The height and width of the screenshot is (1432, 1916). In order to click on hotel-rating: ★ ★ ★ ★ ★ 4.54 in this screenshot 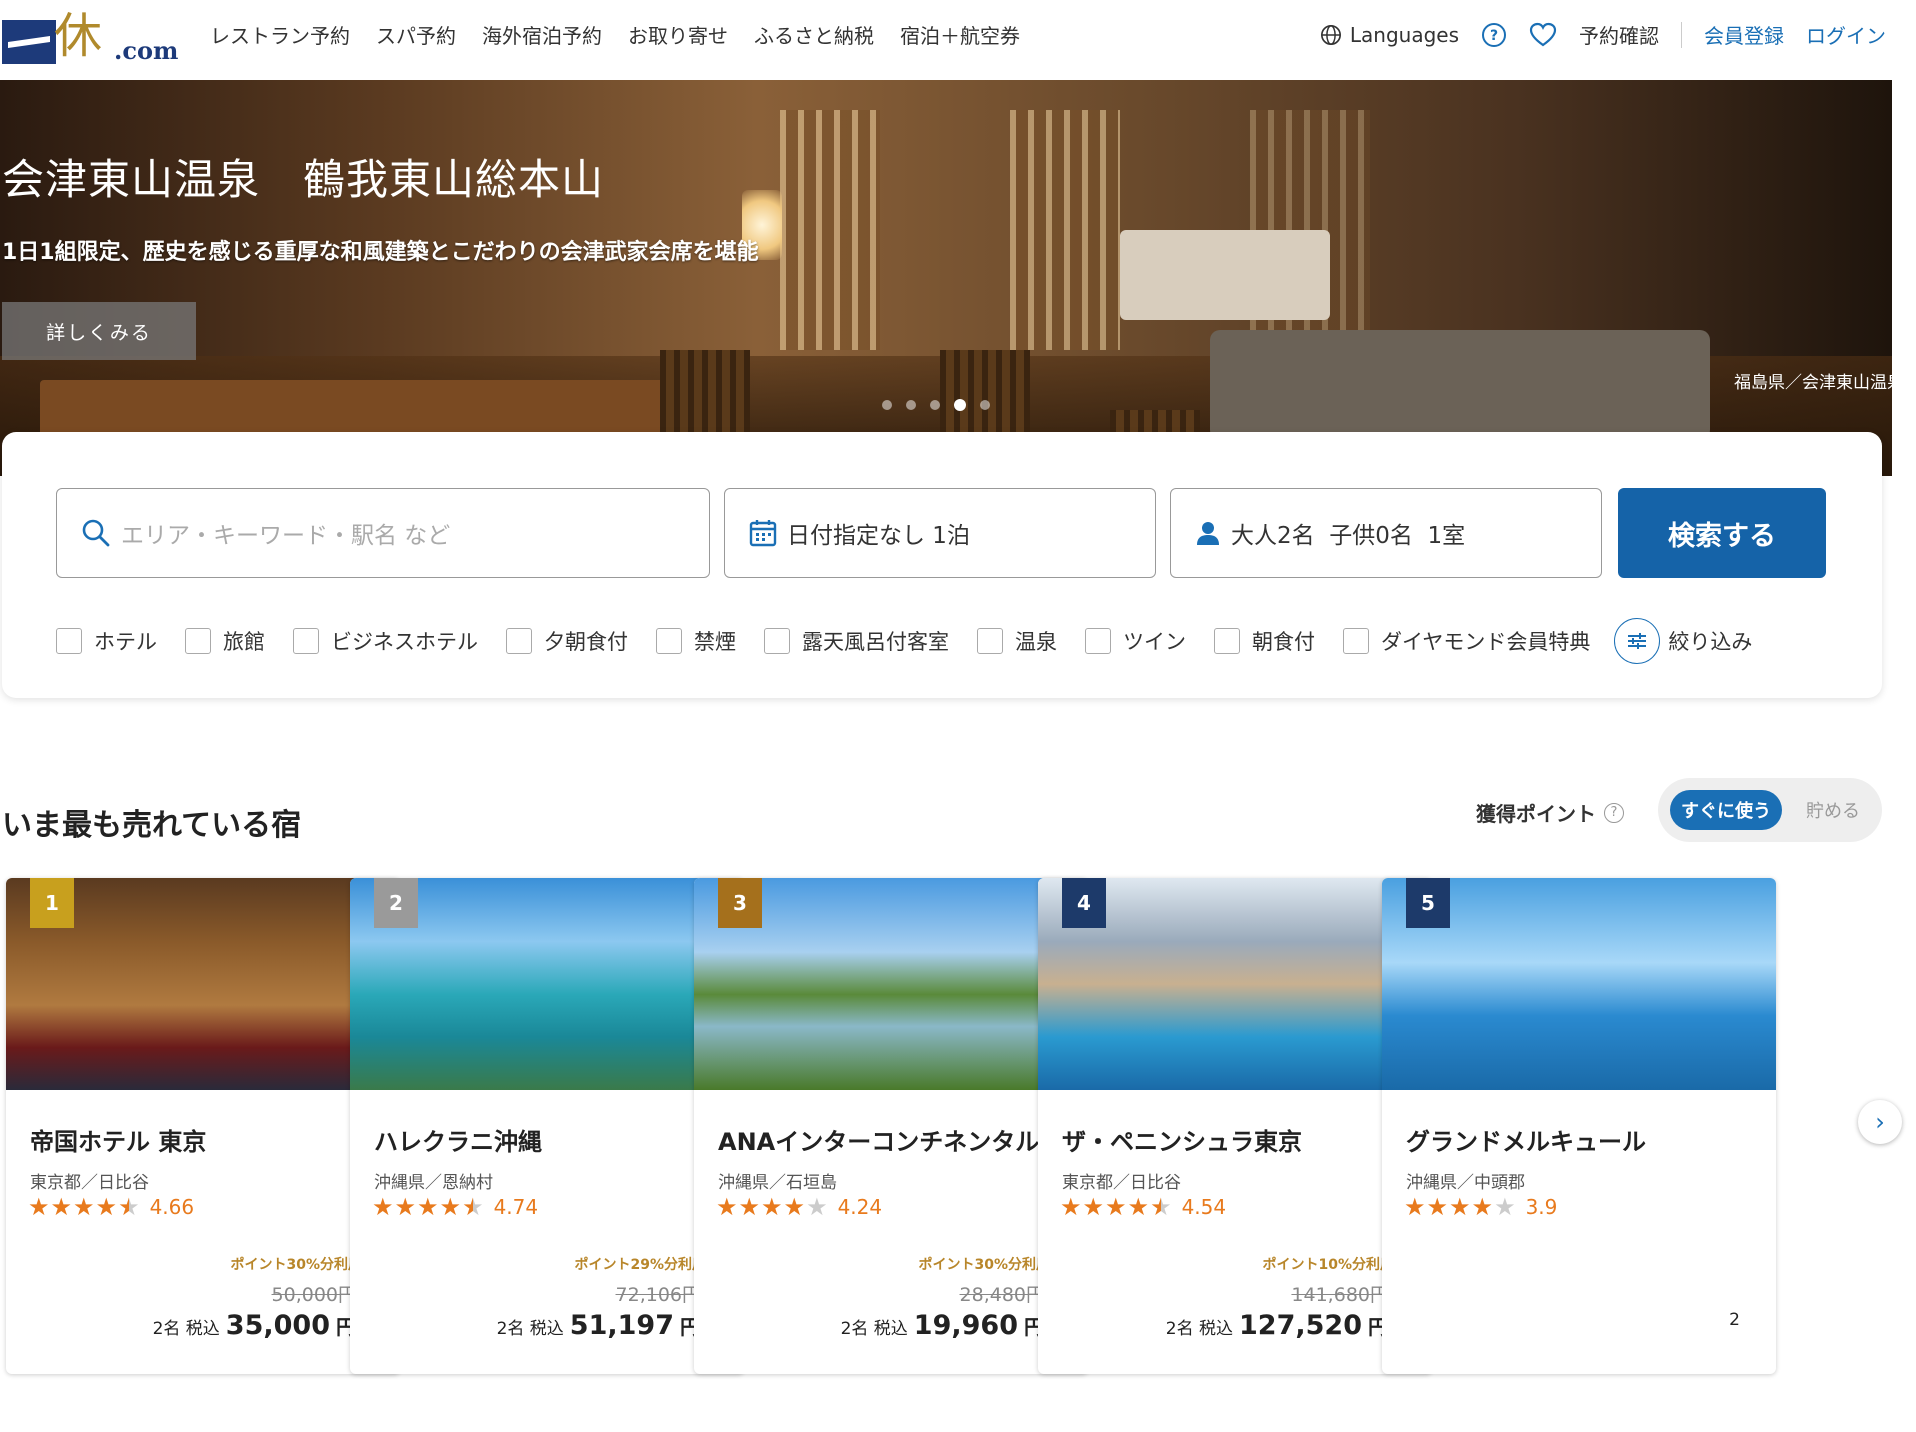, I will do `click(1143, 1207)`.